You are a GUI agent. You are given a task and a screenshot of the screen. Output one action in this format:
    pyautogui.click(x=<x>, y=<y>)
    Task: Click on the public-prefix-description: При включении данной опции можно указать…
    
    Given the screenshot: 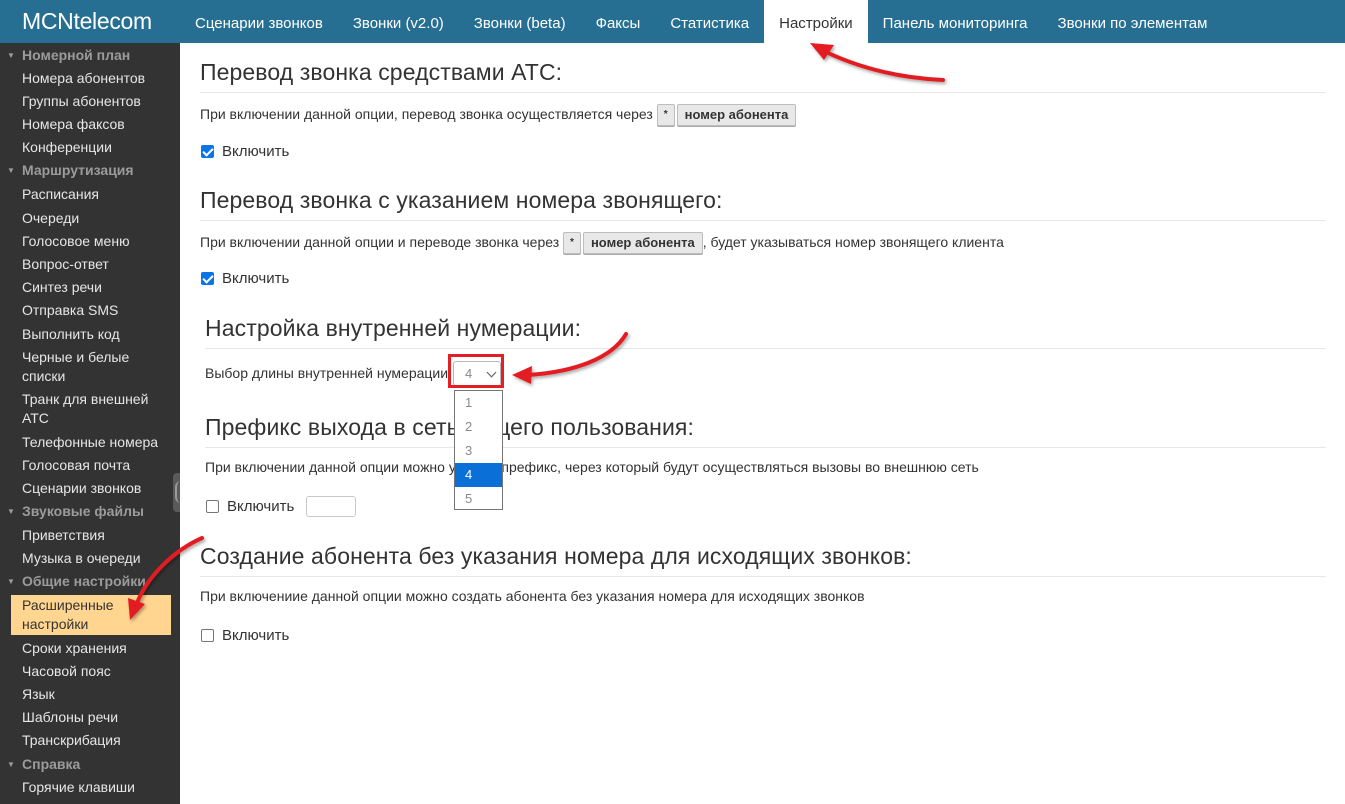 What is the action you would take?
    pyautogui.click(x=592, y=467)
    